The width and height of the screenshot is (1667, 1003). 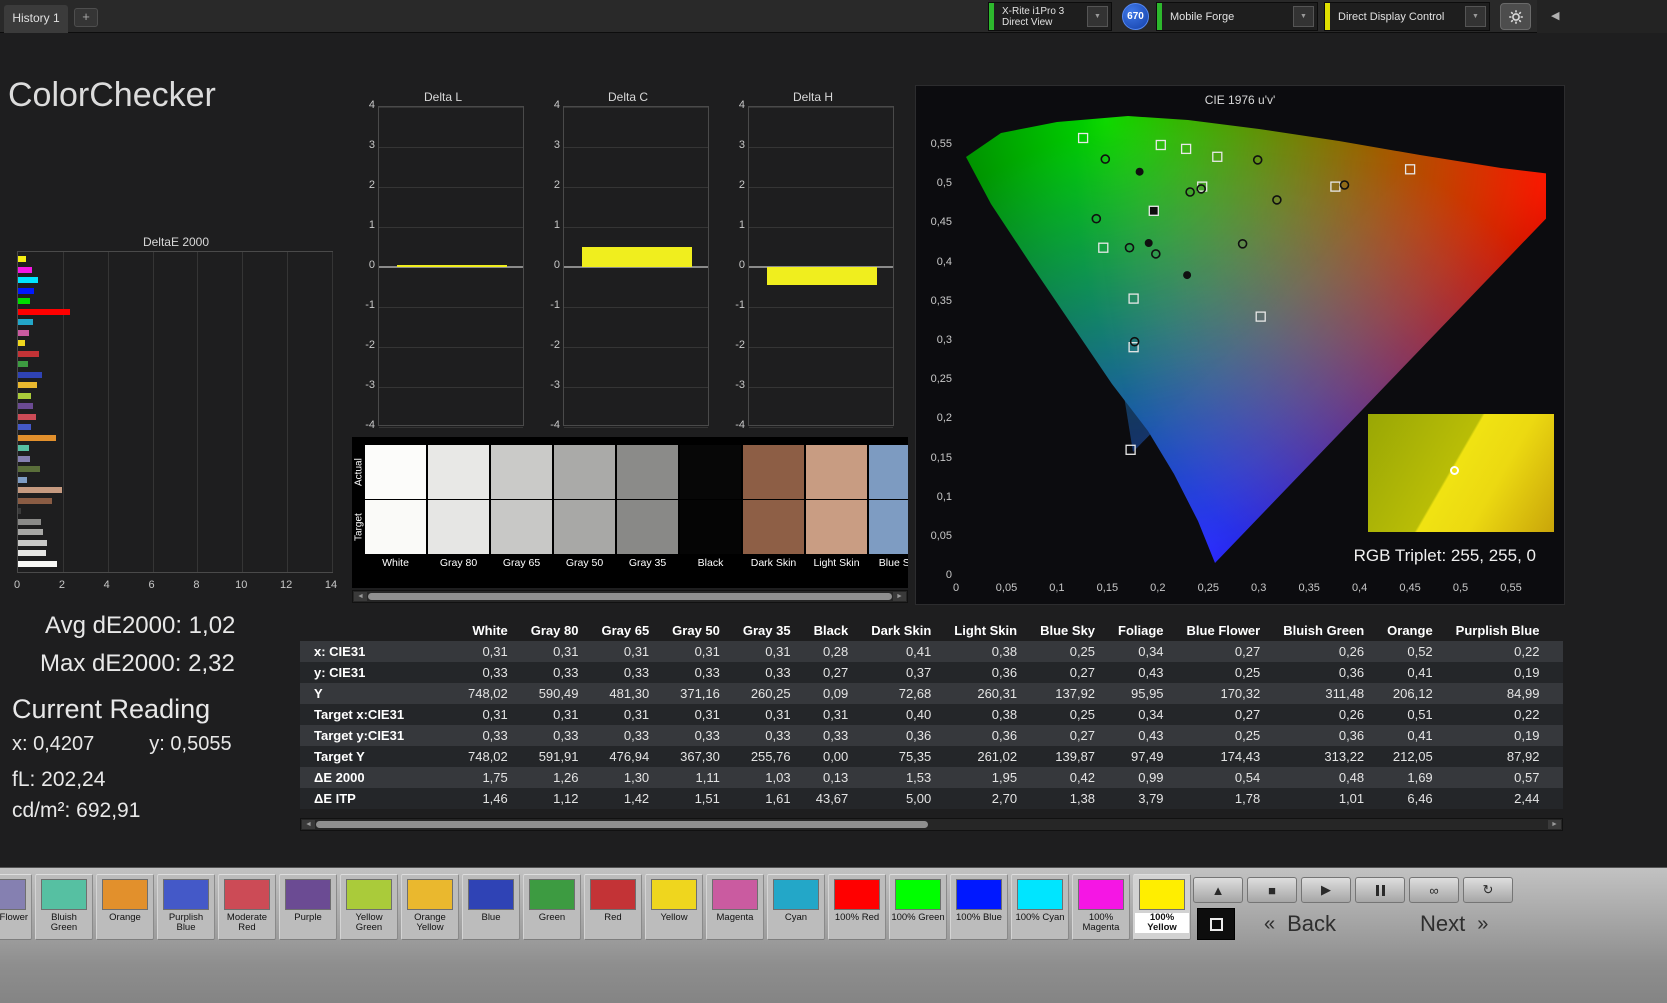 What do you see at coordinates (247, 907) in the screenshot?
I see `patch-button-moderate-red: Moderate Red` at bounding box center [247, 907].